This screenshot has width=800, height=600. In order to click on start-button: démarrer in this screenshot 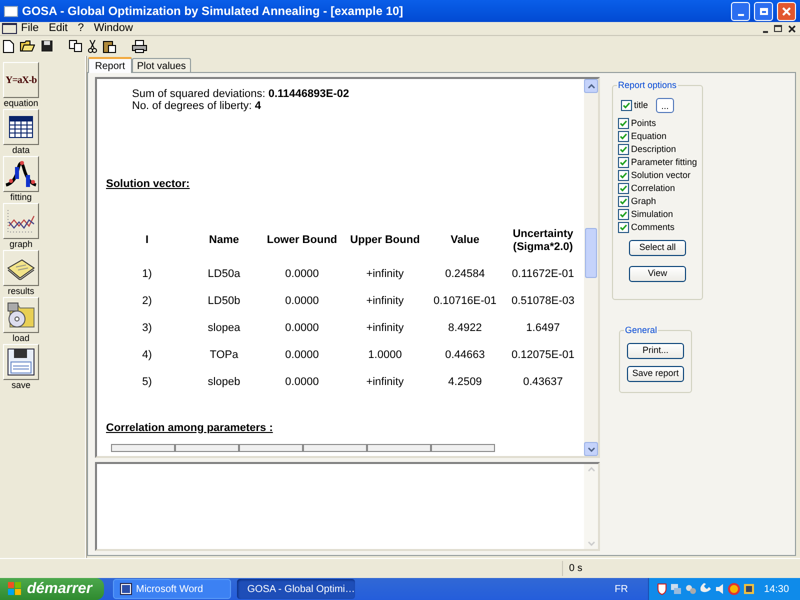, I will do `click(52, 589)`.